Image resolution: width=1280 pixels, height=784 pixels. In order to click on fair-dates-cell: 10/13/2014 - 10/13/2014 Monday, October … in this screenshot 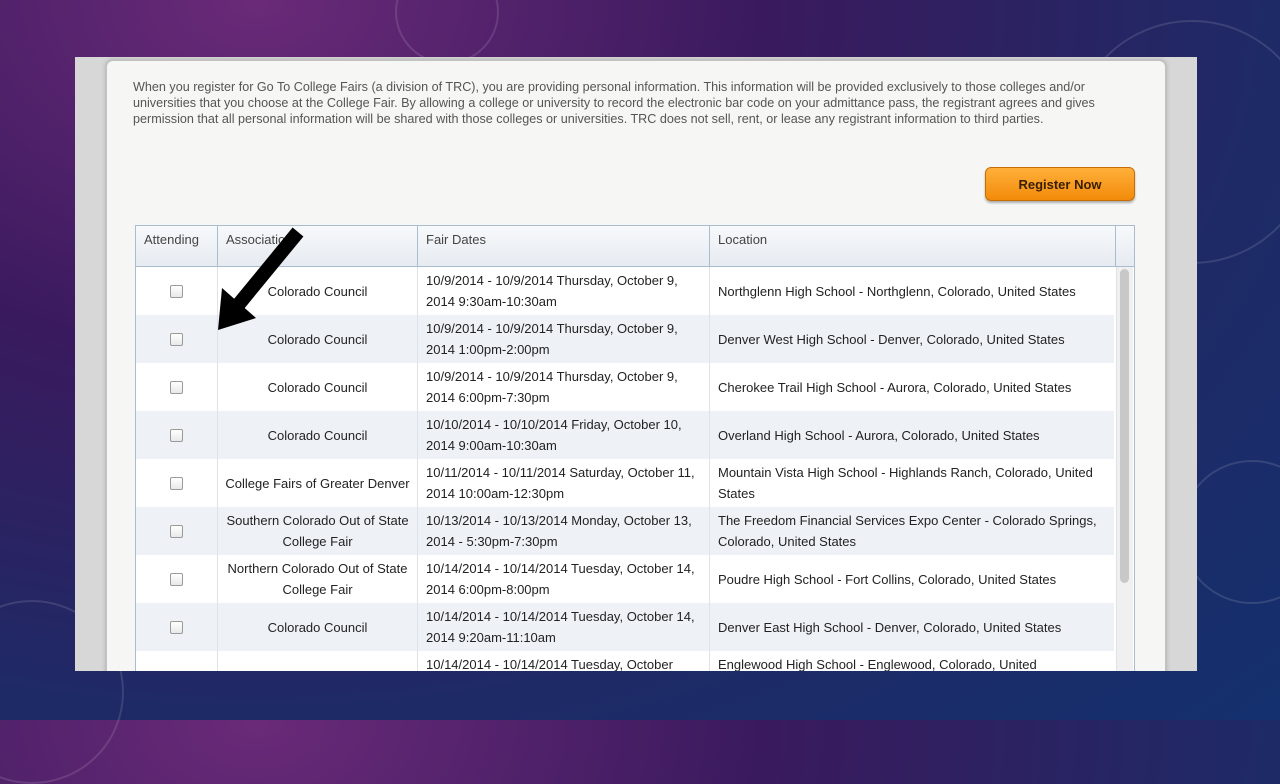, I will do `click(564, 531)`.